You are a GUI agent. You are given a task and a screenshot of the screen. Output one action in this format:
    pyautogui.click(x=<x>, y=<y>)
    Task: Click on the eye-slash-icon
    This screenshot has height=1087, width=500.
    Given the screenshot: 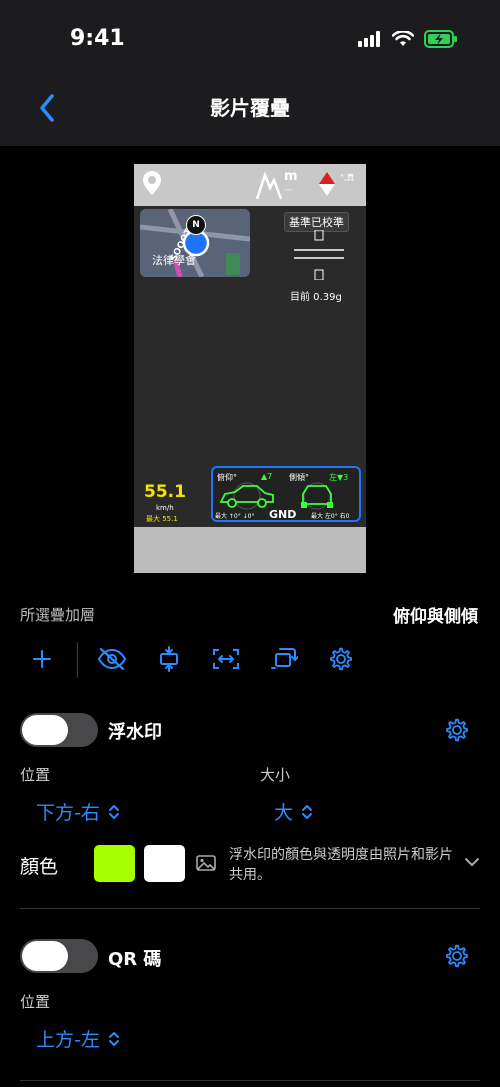 What is the action you would take?
    pyautogui.click(x=112, y=659)
    